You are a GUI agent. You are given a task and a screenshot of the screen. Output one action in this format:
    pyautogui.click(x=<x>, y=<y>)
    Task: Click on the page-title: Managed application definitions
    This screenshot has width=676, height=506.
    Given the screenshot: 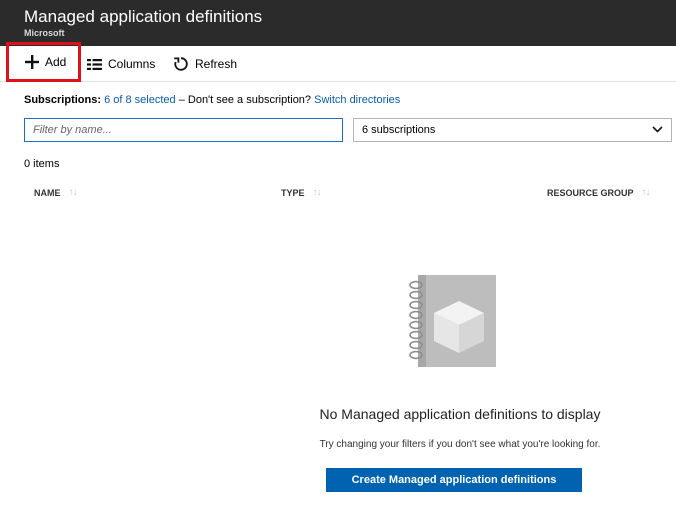 What is the action you would take?
    pyautogui.click(x=143, y=16)
    